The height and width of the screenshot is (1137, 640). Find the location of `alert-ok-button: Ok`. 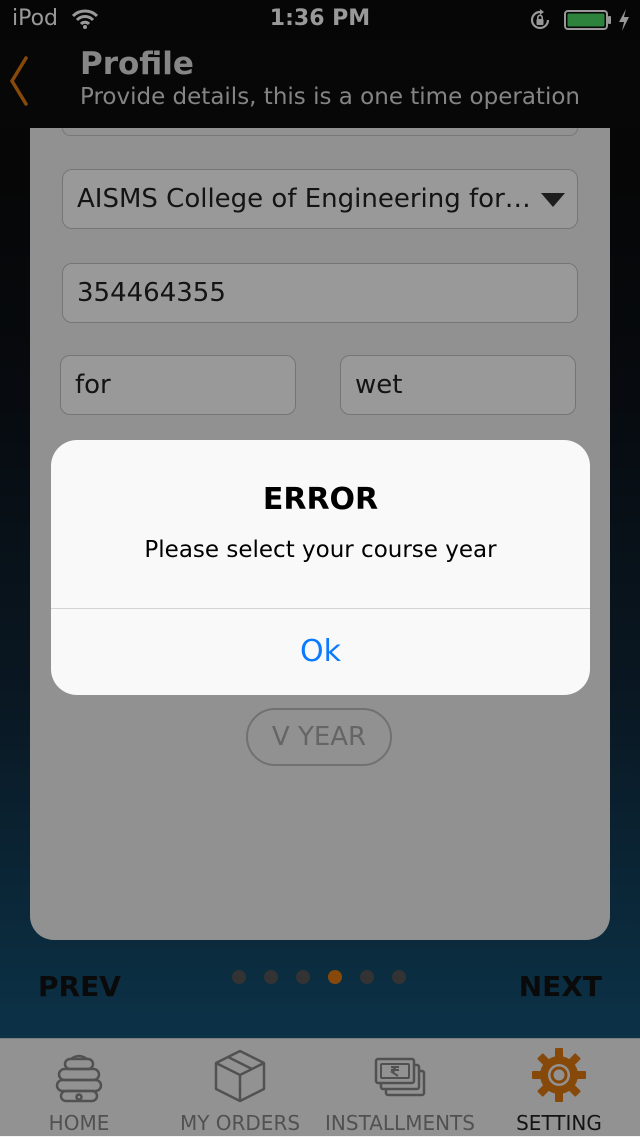

alert-ok-button: Ok is located at coordinates (320, 652).